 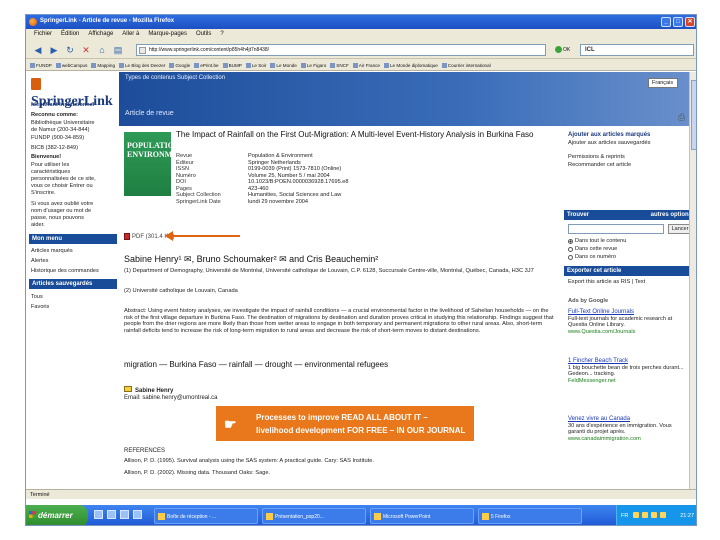 I want to click on scrollbar-thumb, so click(x=693, y=115).